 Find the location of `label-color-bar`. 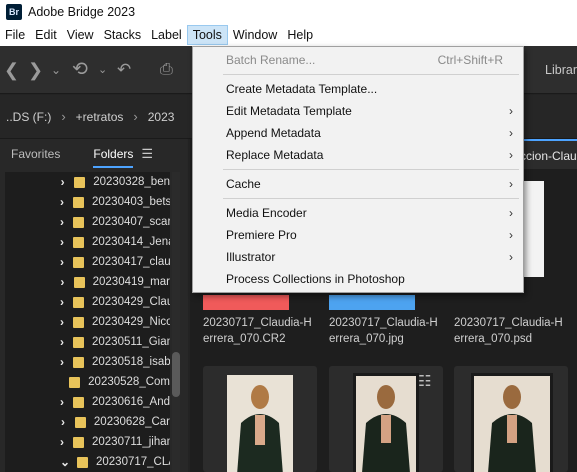

label-color-bar is located at coordinates (246, 302).